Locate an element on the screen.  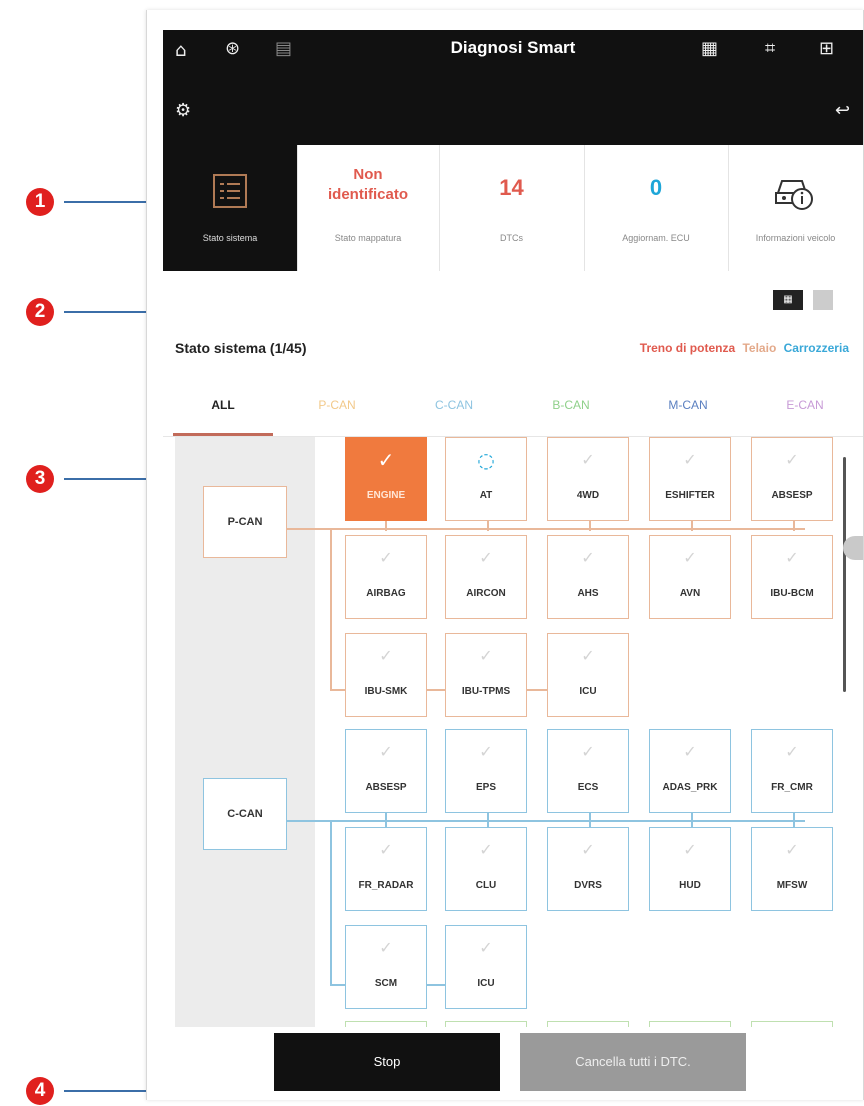
bus-node-p-can: P-CAN is located at coordinates (245, 522).